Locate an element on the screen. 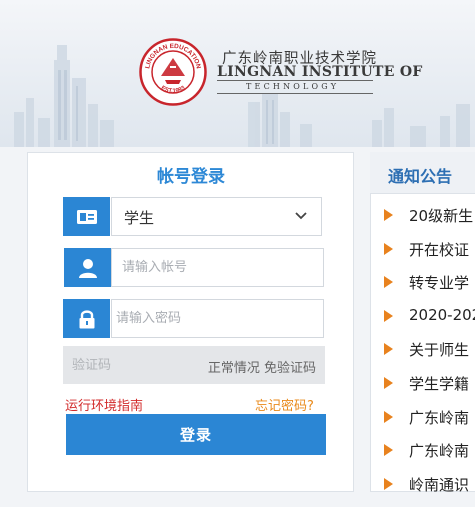 This screenshot has height=507, width=475. lock-icon is located at coordinates (86, 318).